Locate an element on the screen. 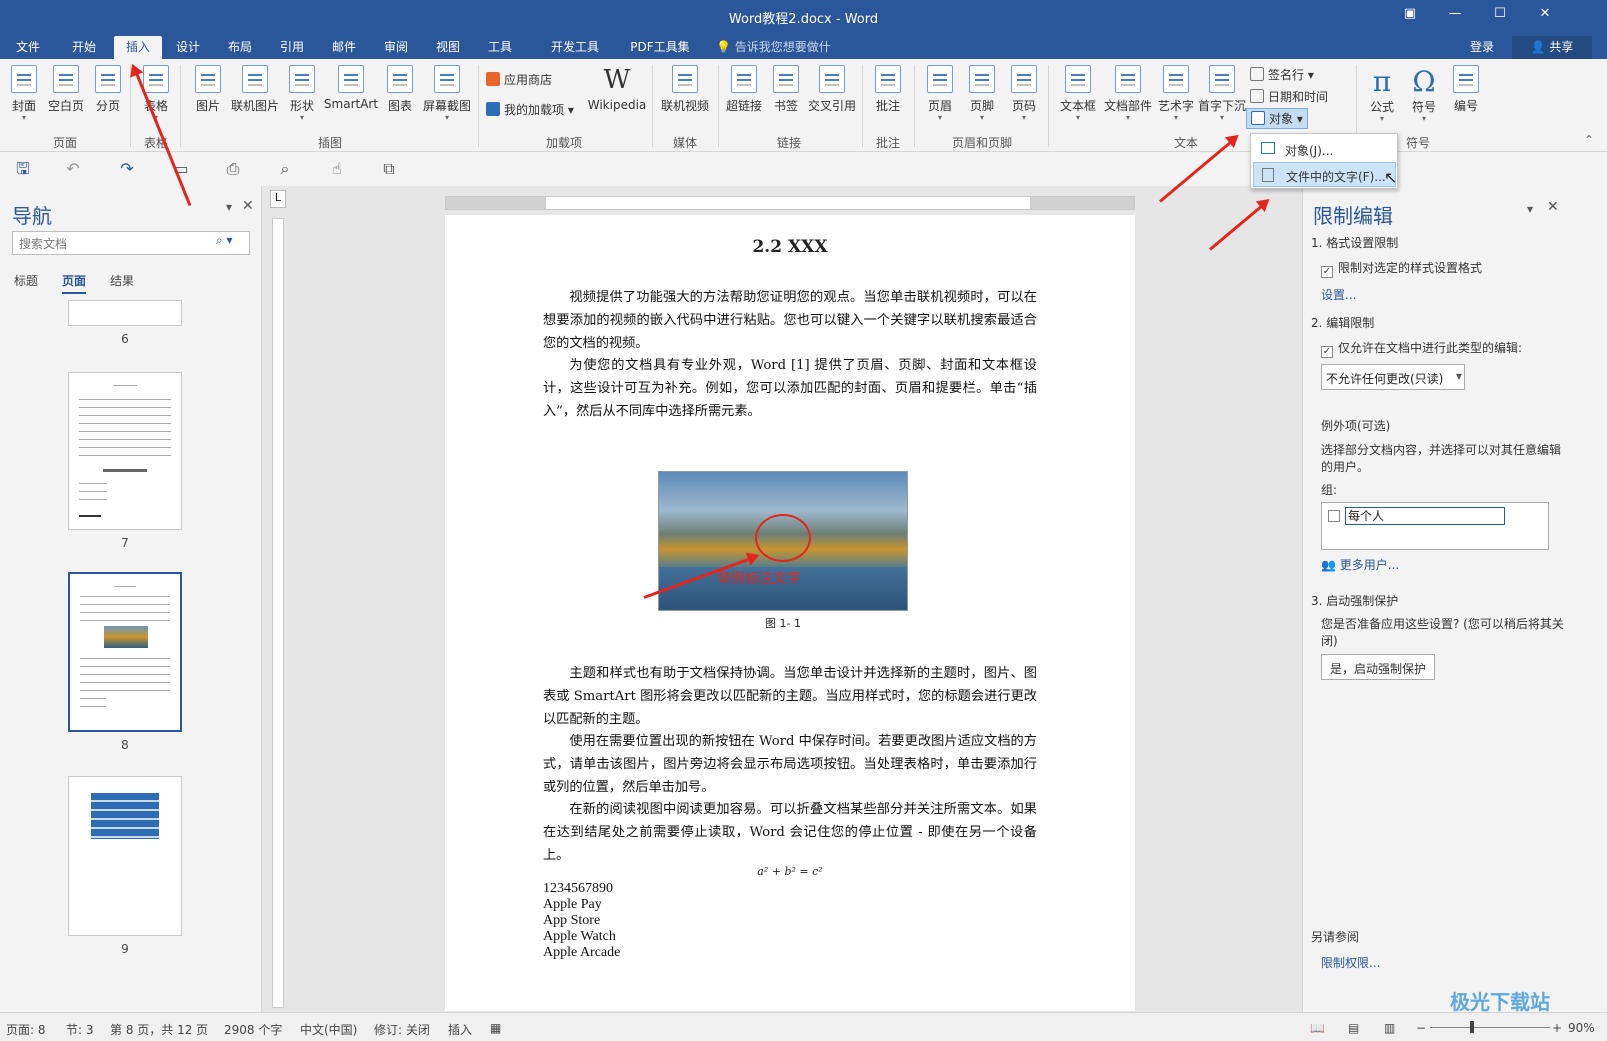  customize-icon: ⧉ is located at coordinates (389, 169).